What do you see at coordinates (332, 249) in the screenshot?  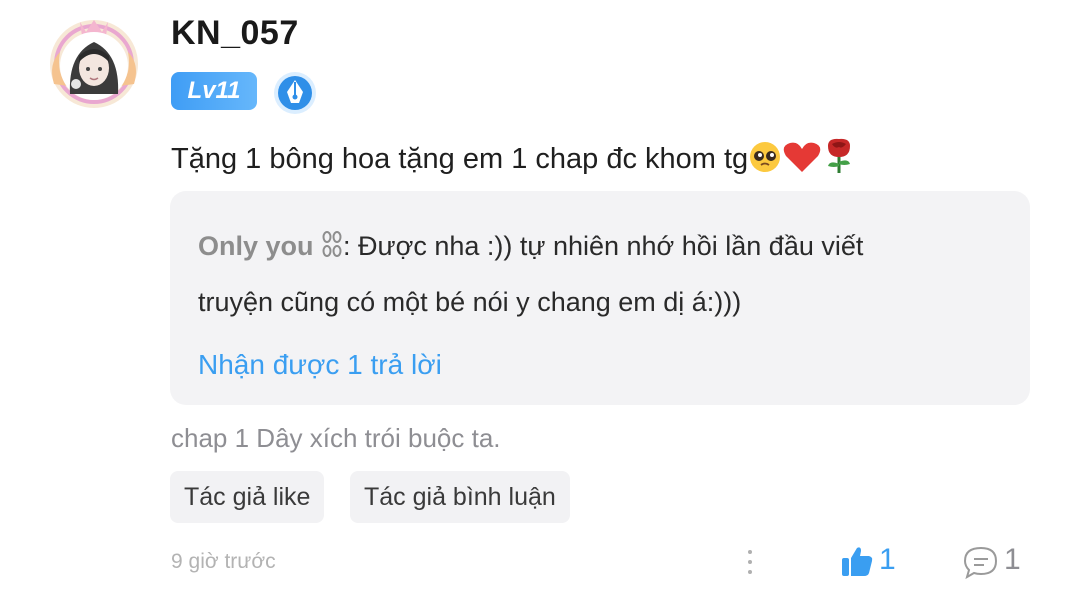 I see `chain-links-icon` at bounding box center [332, 249].